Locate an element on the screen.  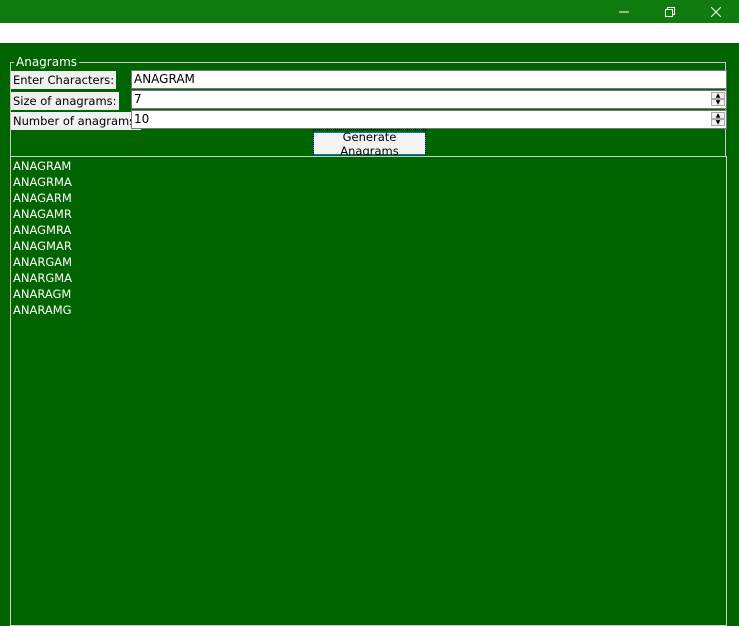
size-input-value: 7 is located at coordinates (138, 99).